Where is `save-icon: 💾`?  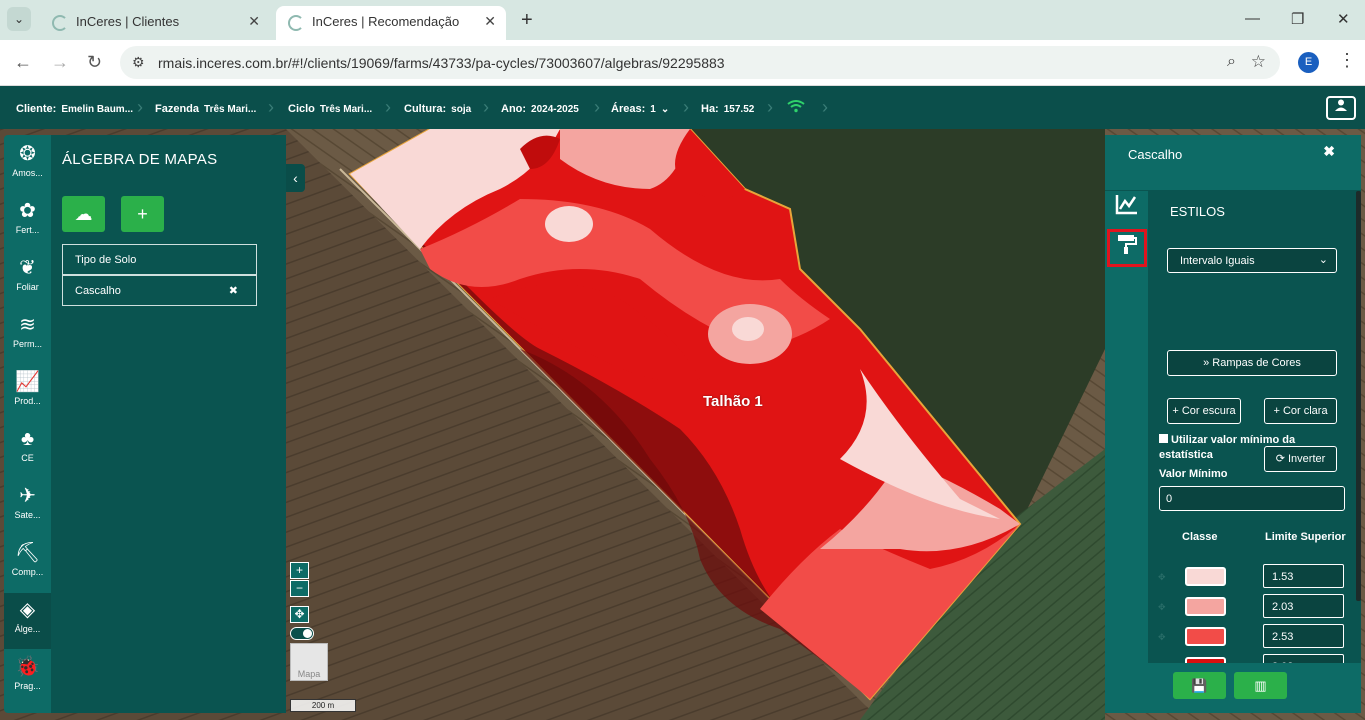 save-icon: 💾 is located at coordinates (1199, 685).